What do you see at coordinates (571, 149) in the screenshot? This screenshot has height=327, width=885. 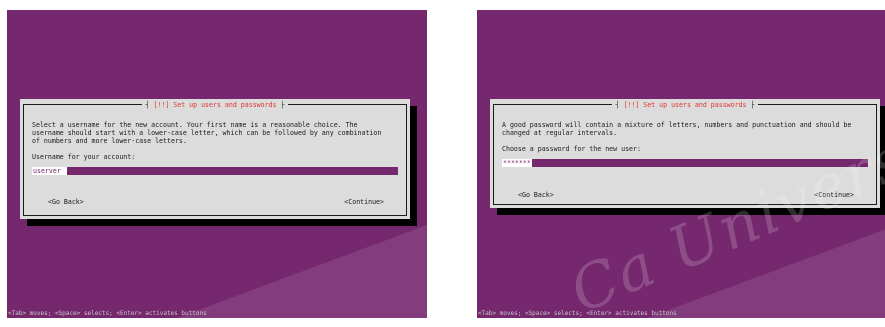 I see `field-prompt: Choose a password for the new user:` at bounding box center [571, 149].